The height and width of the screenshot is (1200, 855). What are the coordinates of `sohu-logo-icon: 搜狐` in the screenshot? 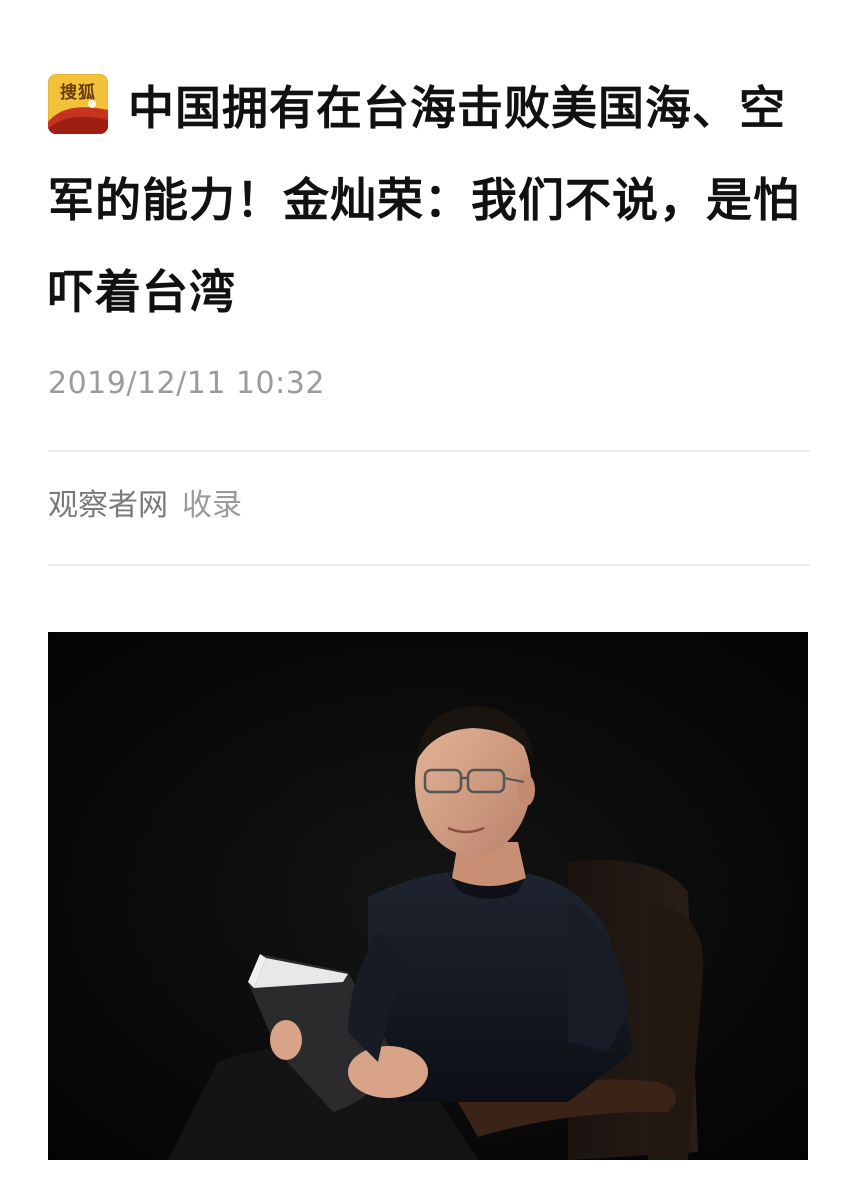 It's located at (78, 104).